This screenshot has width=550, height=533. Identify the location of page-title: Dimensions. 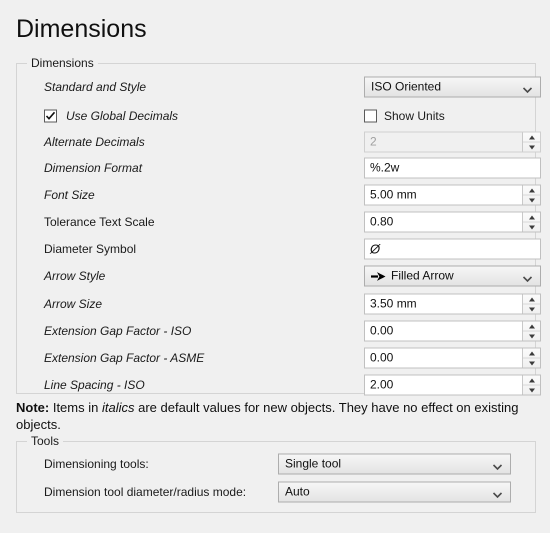
(81, 29).